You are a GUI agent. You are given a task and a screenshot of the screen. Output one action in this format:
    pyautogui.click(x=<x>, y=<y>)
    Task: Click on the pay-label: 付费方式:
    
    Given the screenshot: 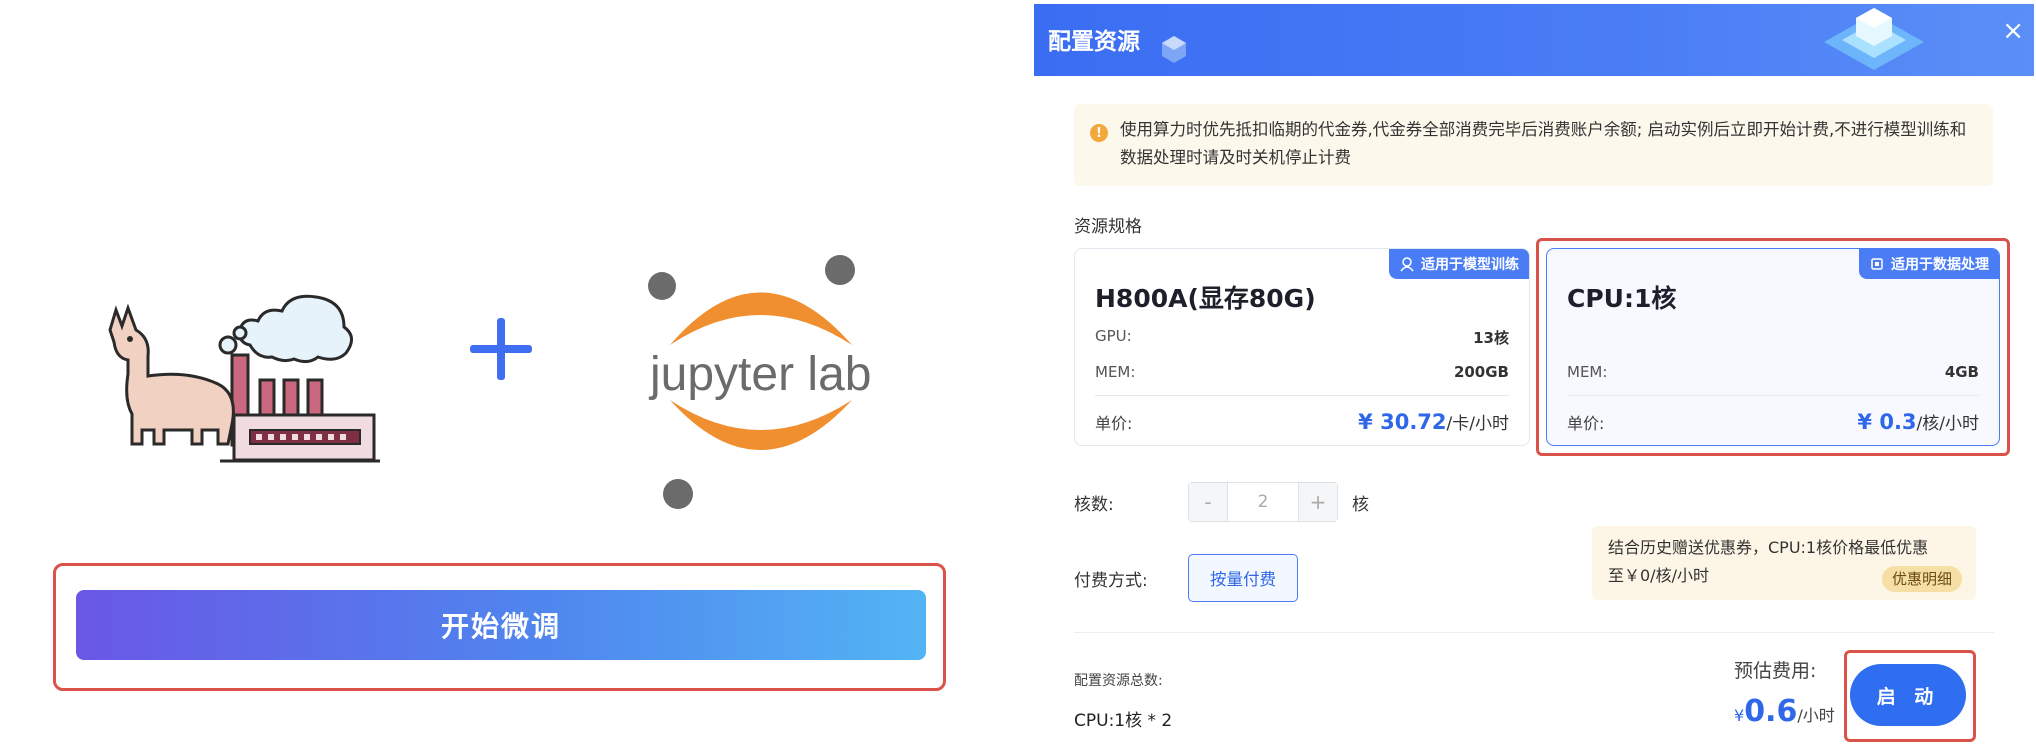 What is the action you would take?
    pyautogui.click(x=1111, y=581)
    